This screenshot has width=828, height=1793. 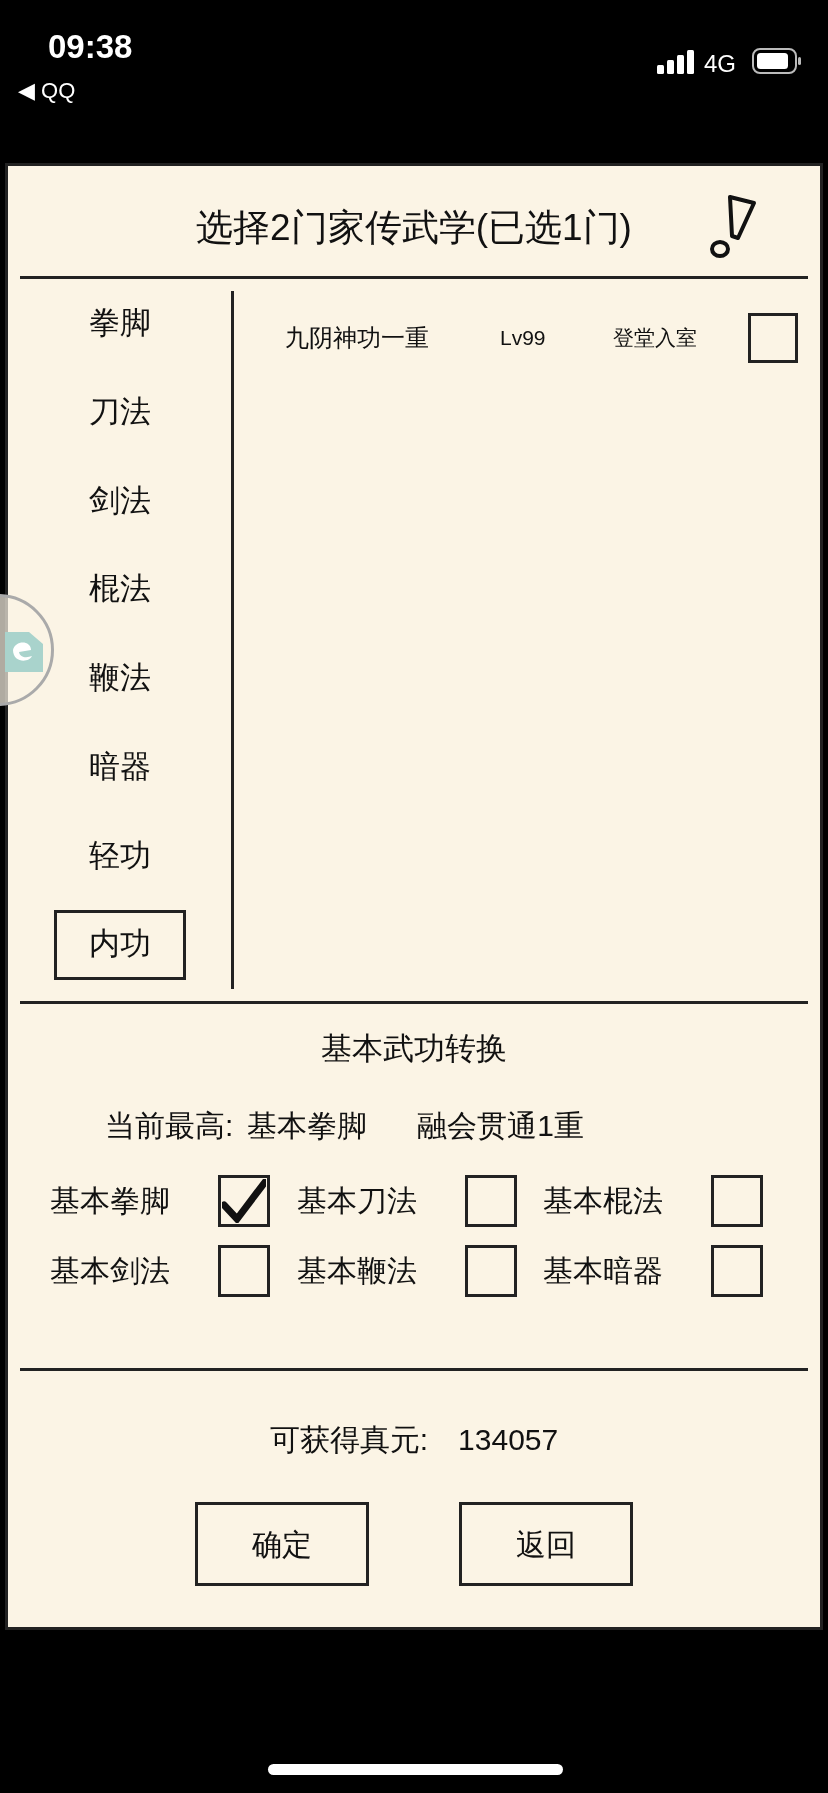 I want to click on check-mark-icon, so click(x=244, y=1200).